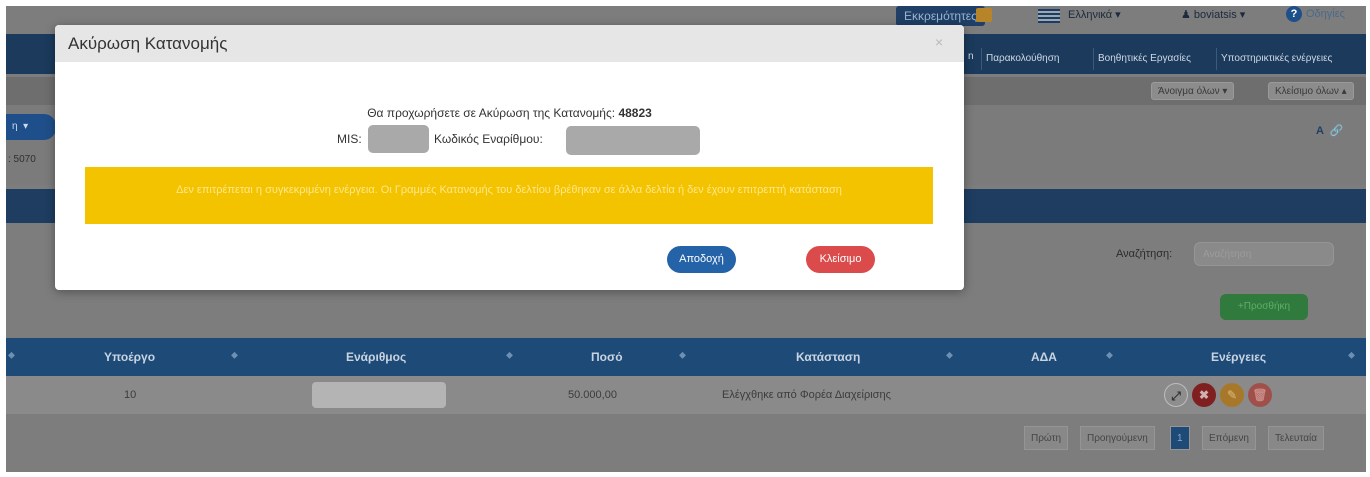  What do you see at coordinates (491, 113) in the screenshot?
I see `confirm-message-text: Θα προχωρήσετε σε Ακύρωση της Κατανομής:` at bounding box center [491, 113].